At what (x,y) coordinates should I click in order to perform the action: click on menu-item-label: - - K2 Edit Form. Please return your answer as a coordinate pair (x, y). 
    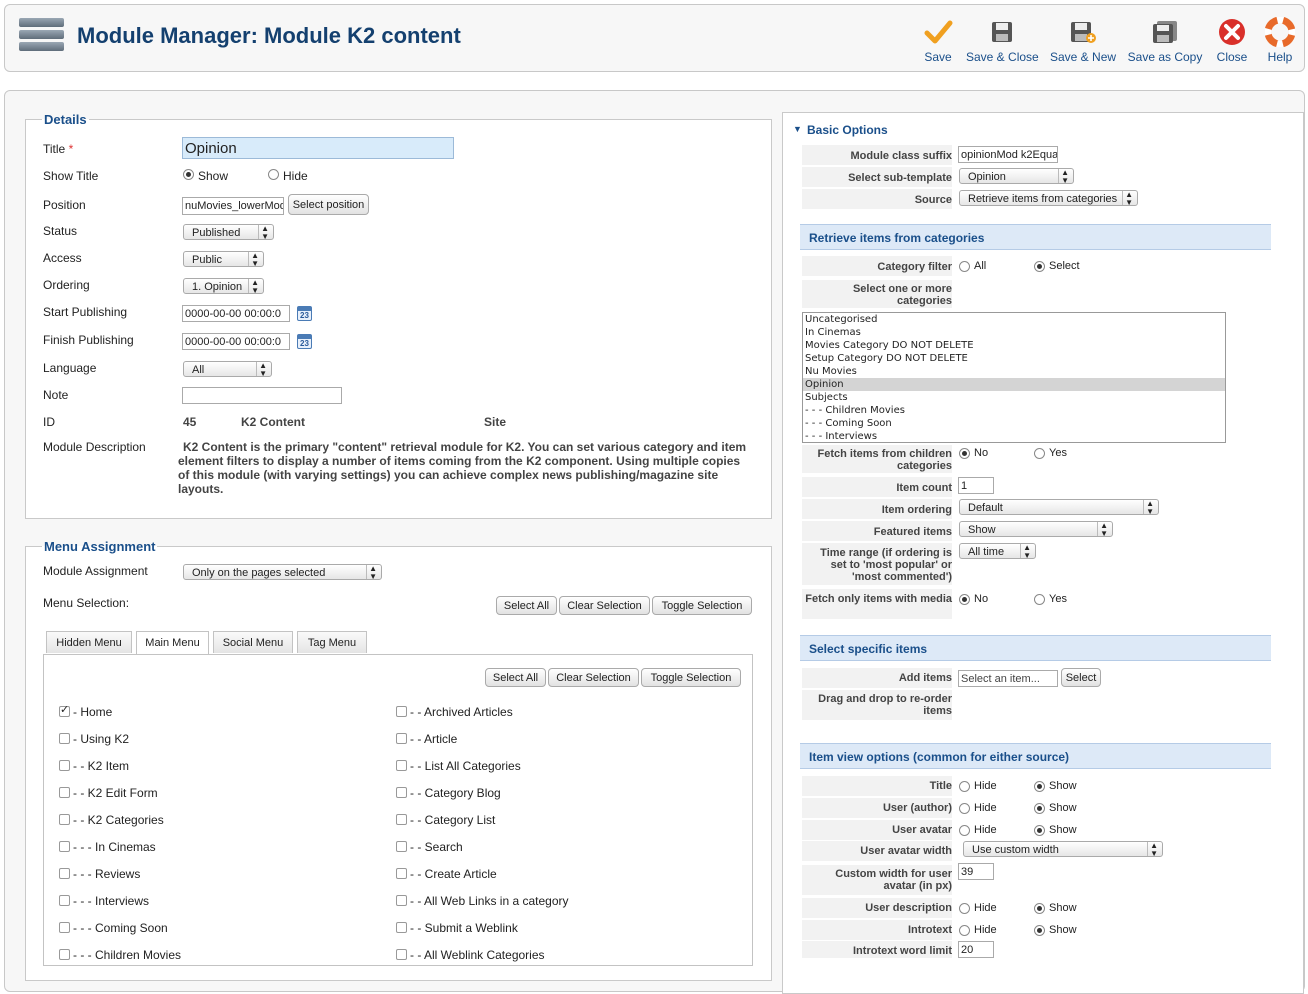
    Looking at the image, I should click on (115, 793).